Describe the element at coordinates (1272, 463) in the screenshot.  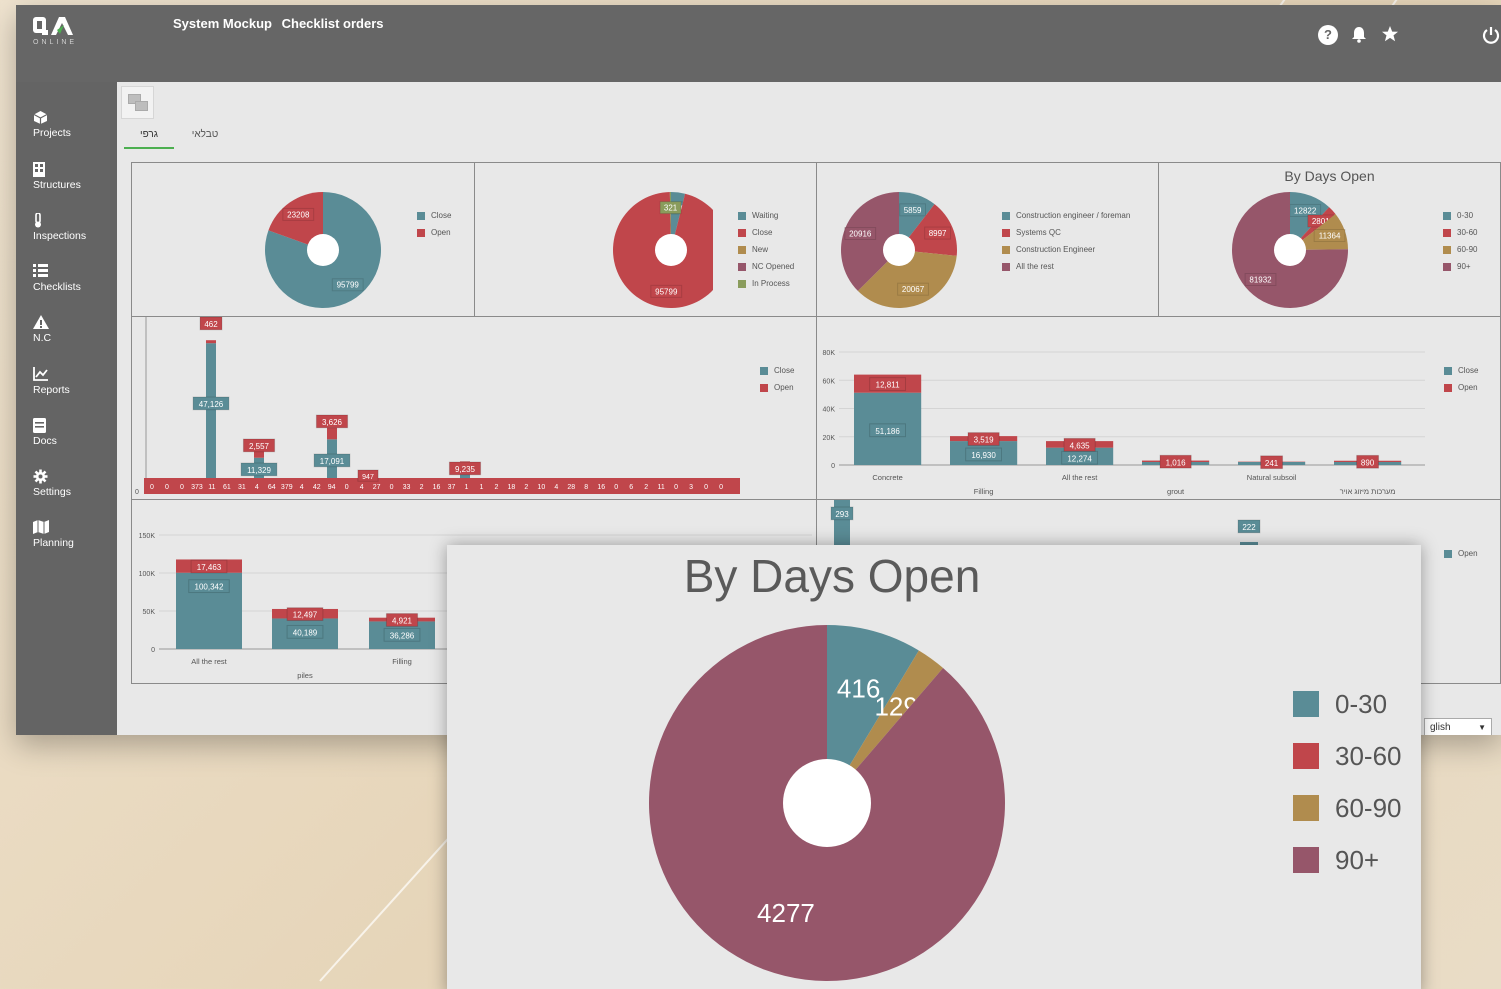
I see `data-label: 241` at that location.